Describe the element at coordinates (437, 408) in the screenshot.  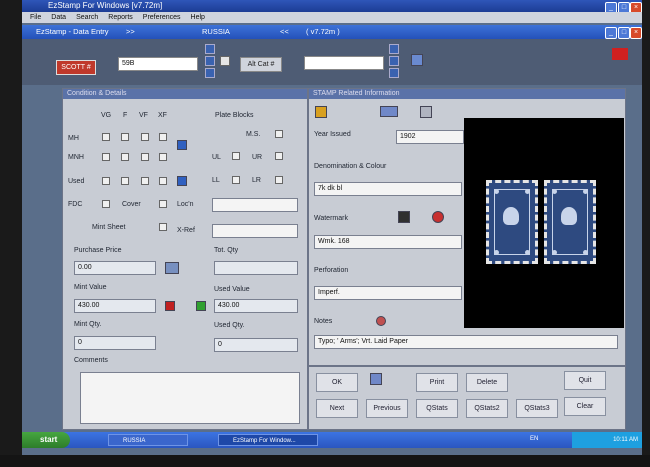
I see `qstats-button: QStats` at that location.